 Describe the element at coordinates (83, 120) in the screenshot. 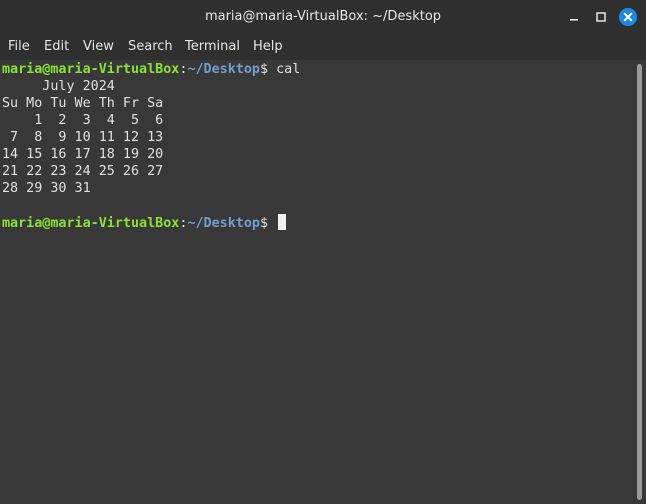

I see `calendar-week-row: 1 2 3 4 5 6` at that location.